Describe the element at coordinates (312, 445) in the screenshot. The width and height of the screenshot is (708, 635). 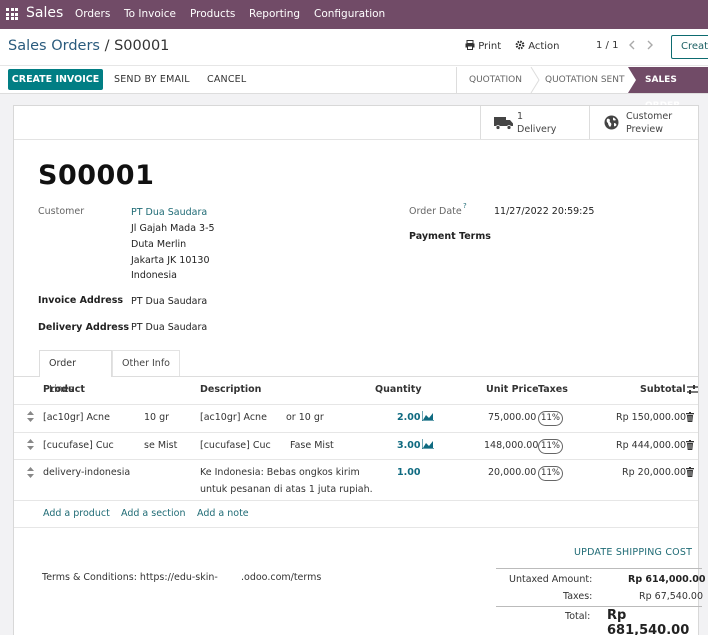
I see `description-cell-tail: Fase Mist` at that location.